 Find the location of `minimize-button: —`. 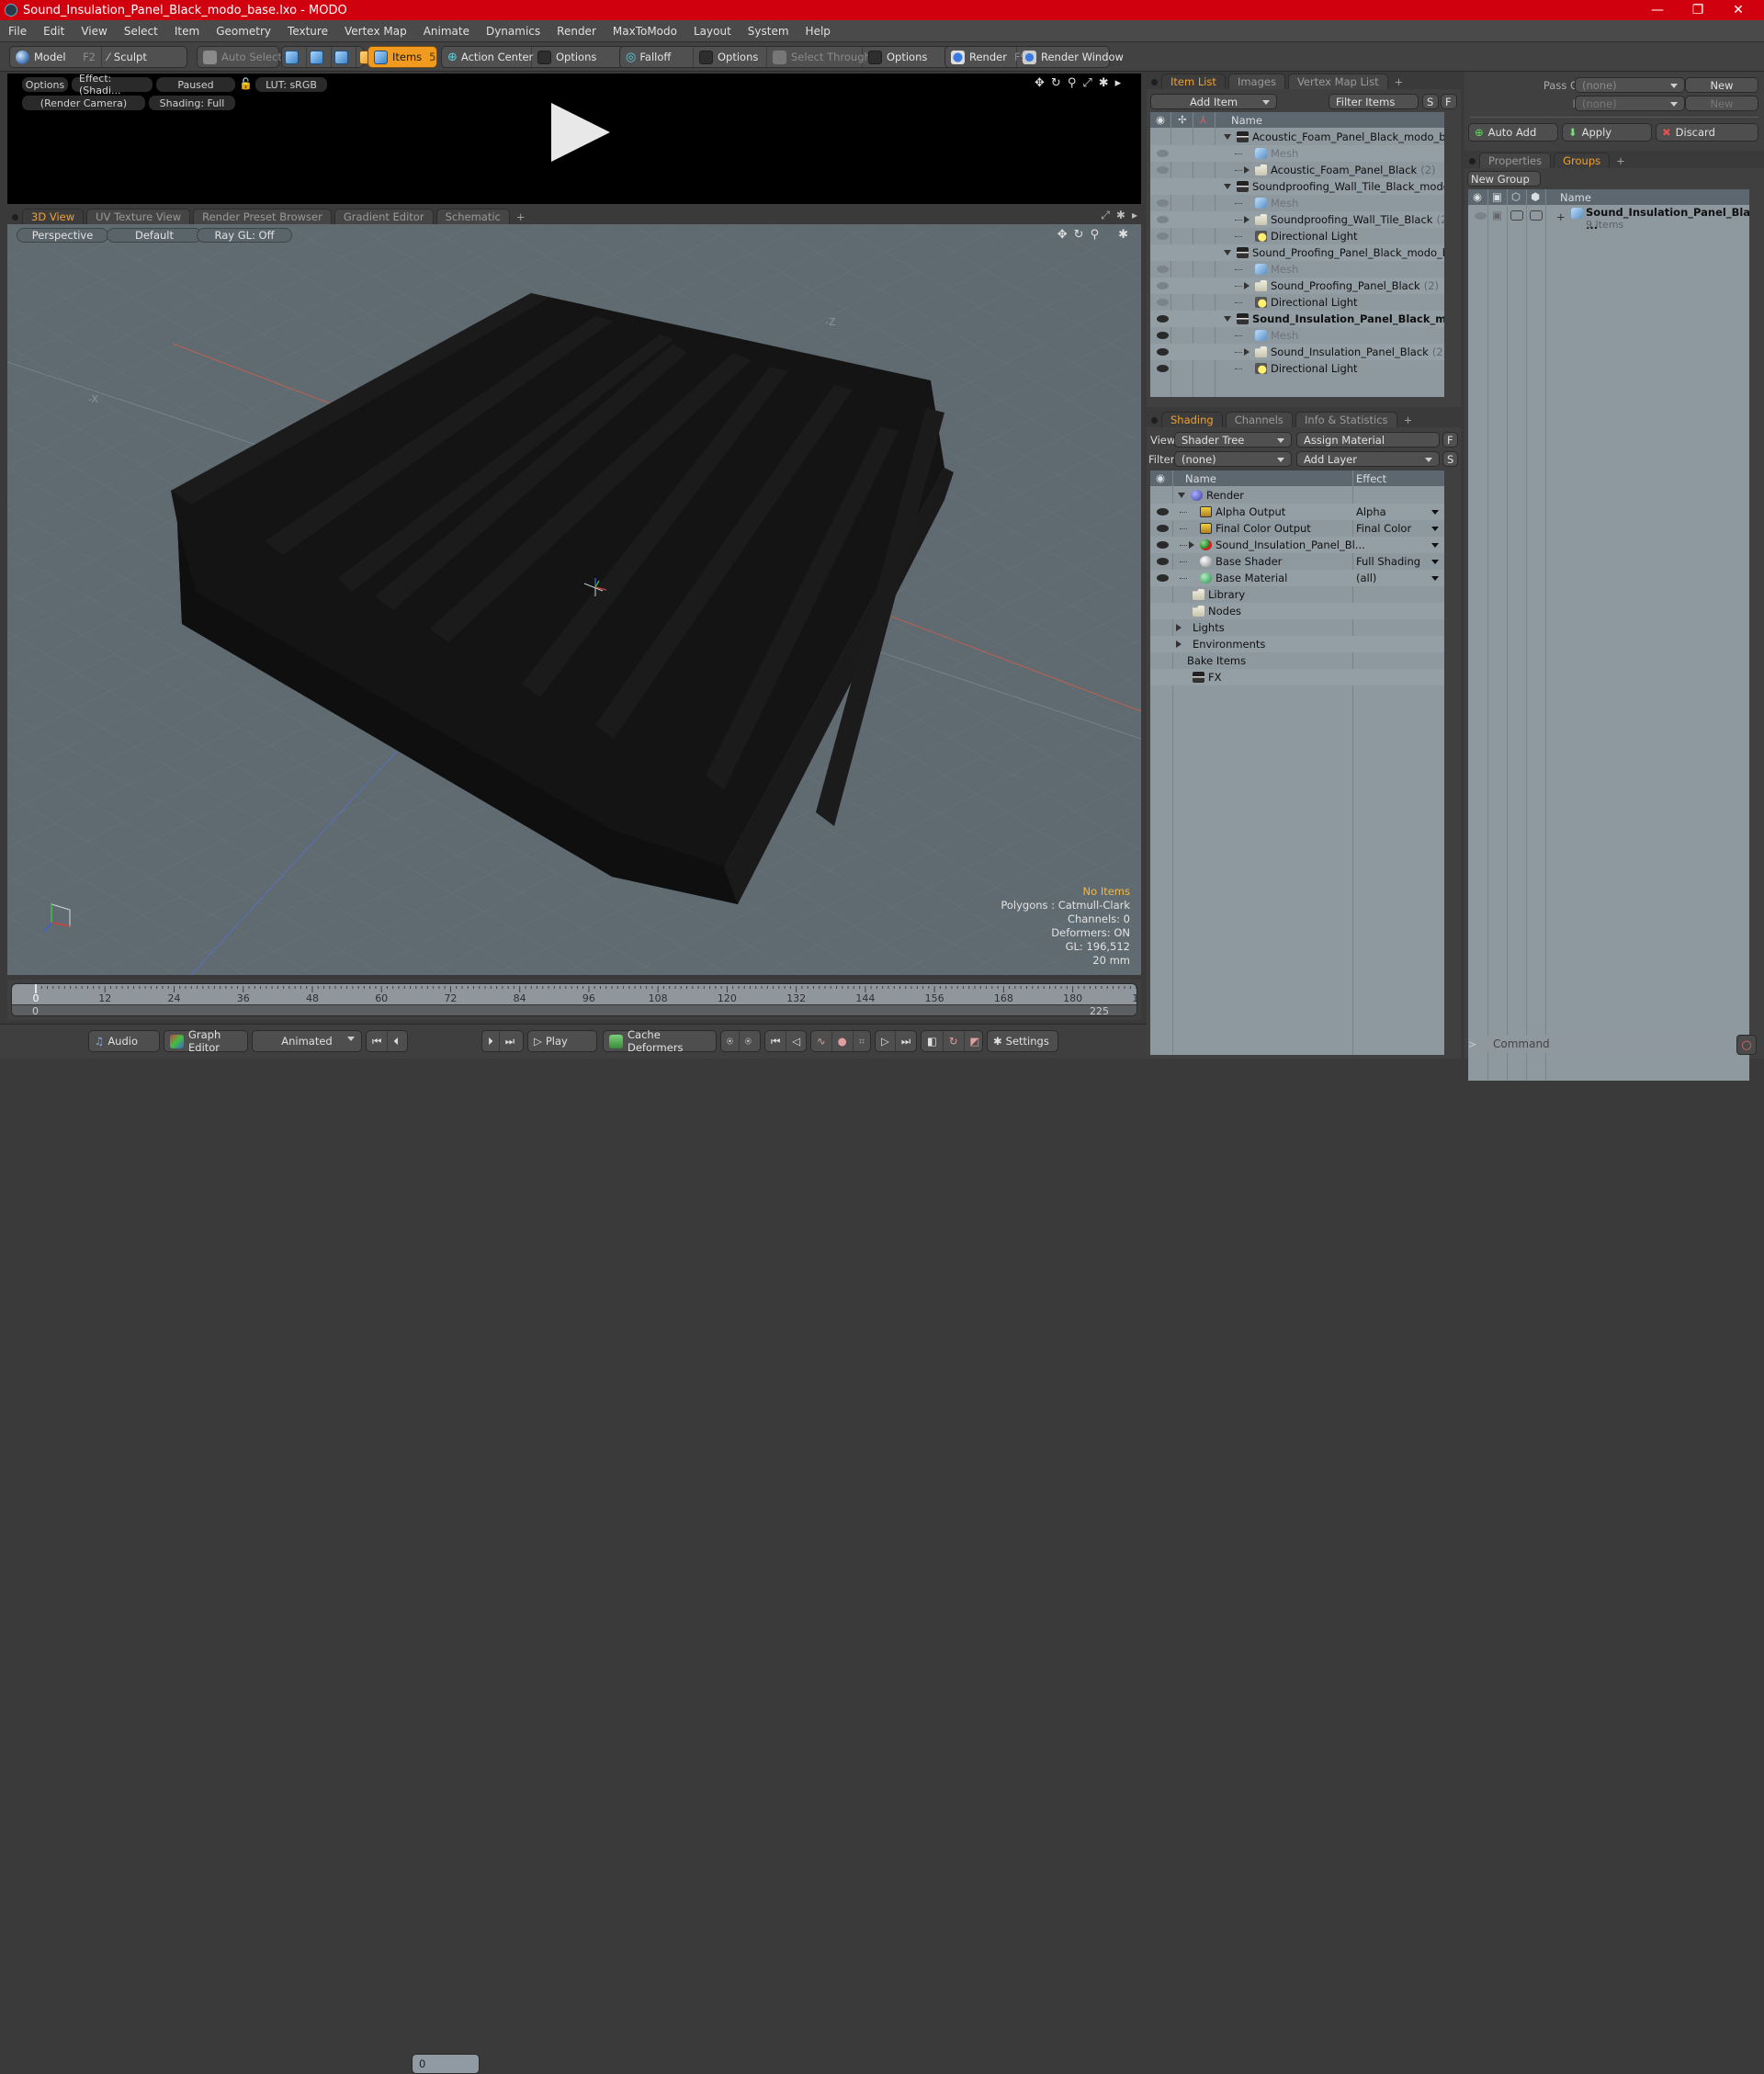

minimize-button: — is located at coordinates (1657, 10).